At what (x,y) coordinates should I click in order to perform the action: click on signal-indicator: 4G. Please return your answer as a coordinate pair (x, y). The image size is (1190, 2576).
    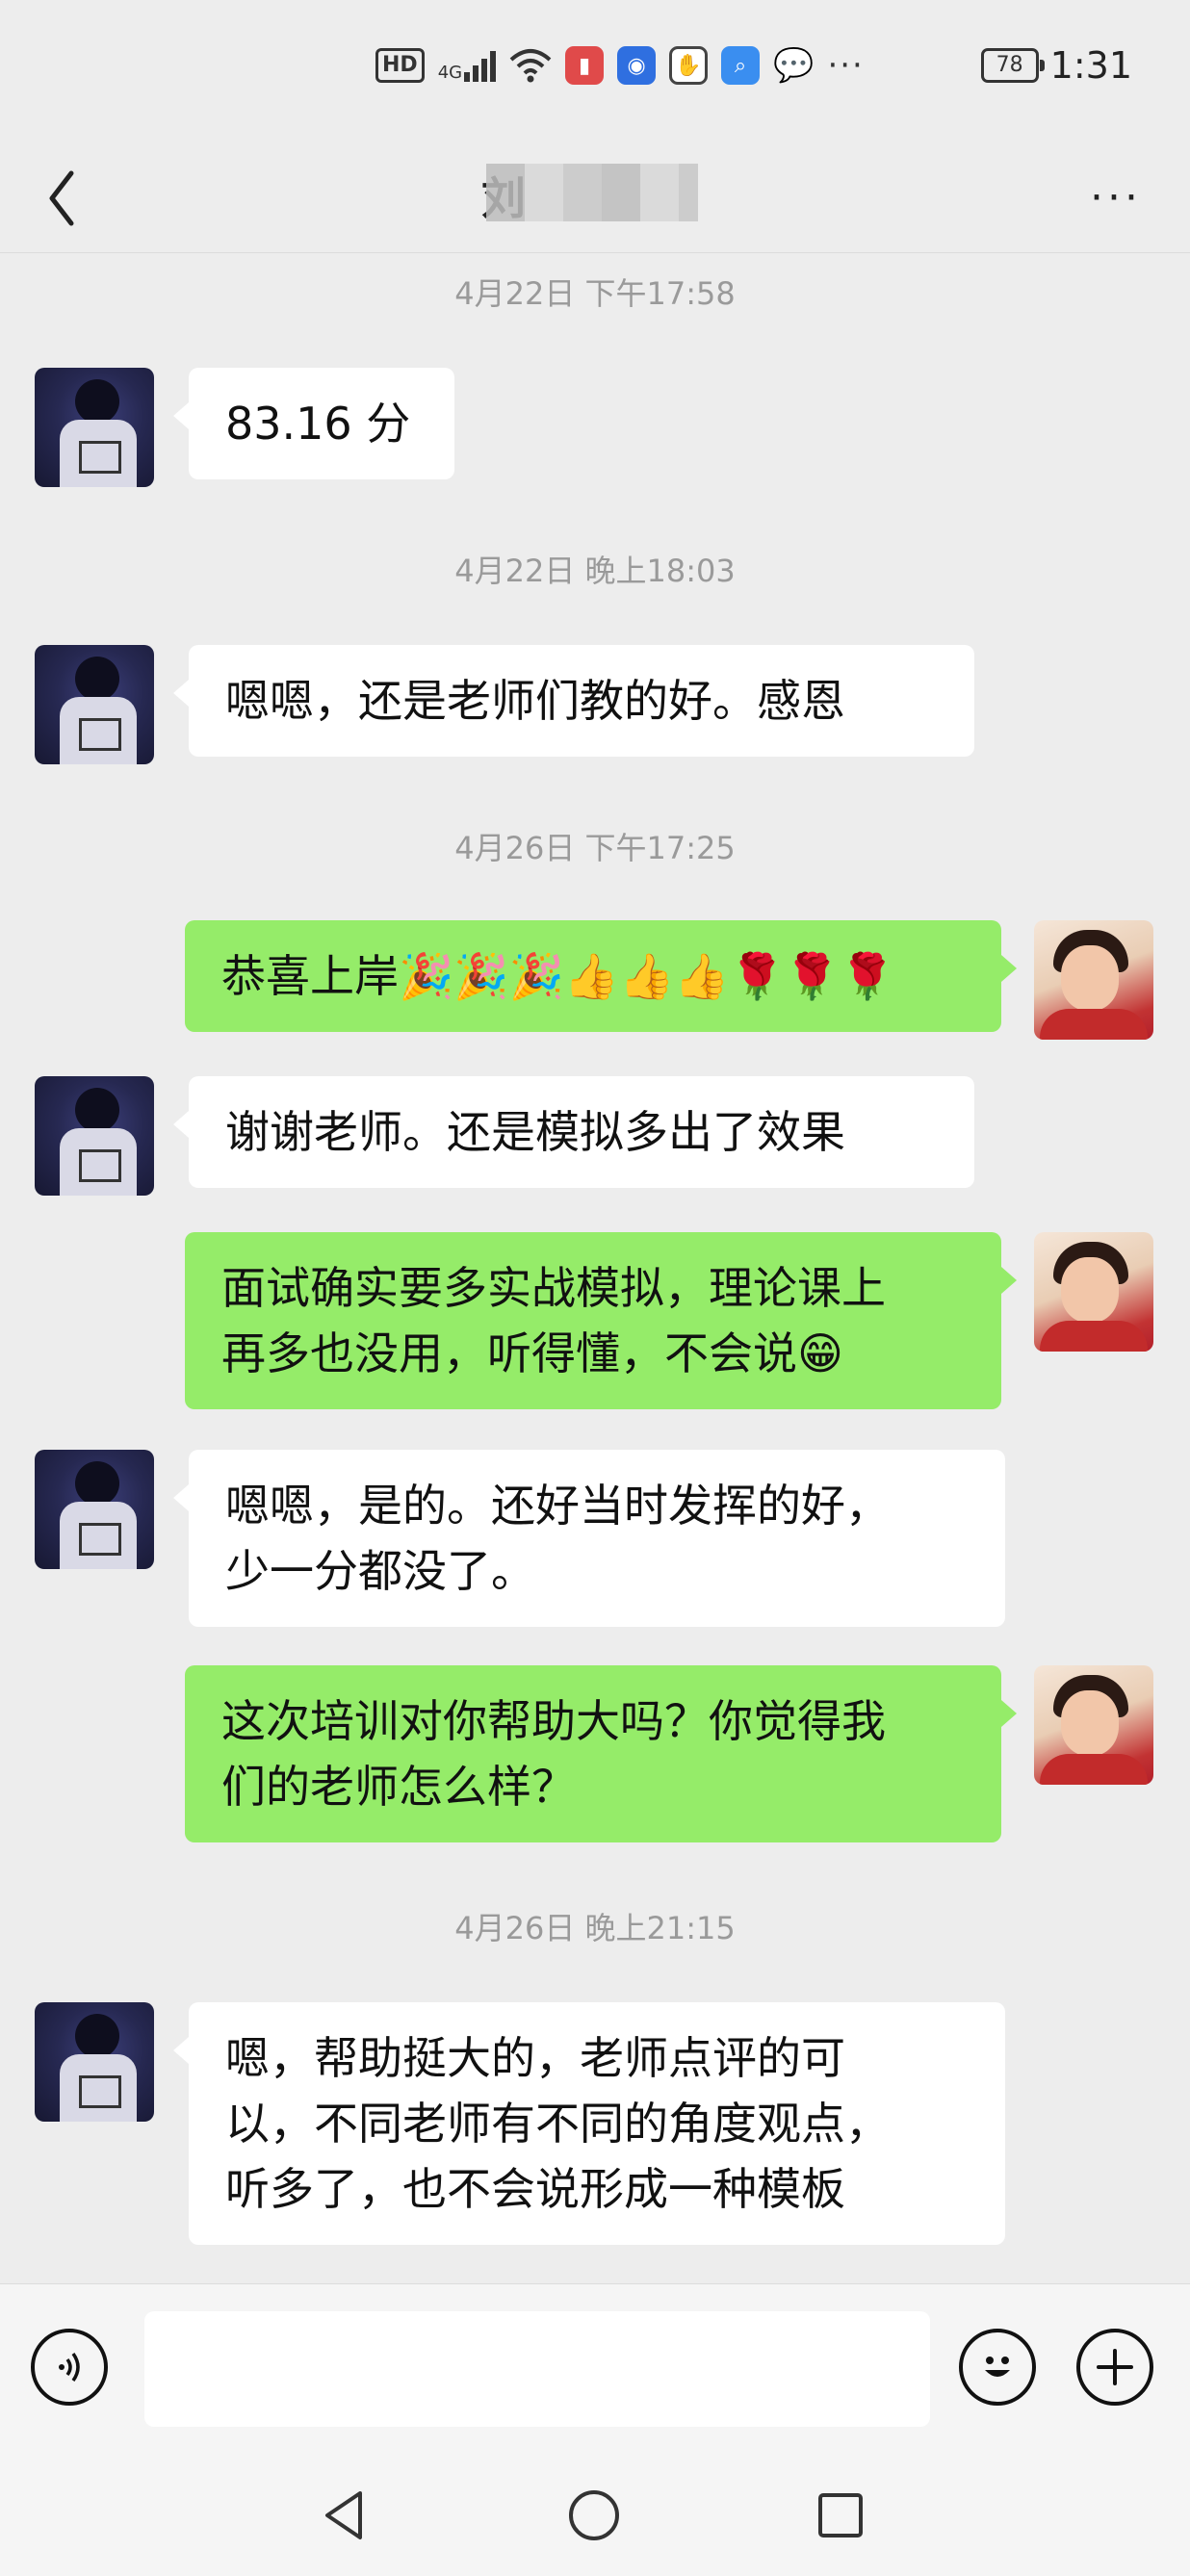
    Looking at the image, I should click on (467, 66).